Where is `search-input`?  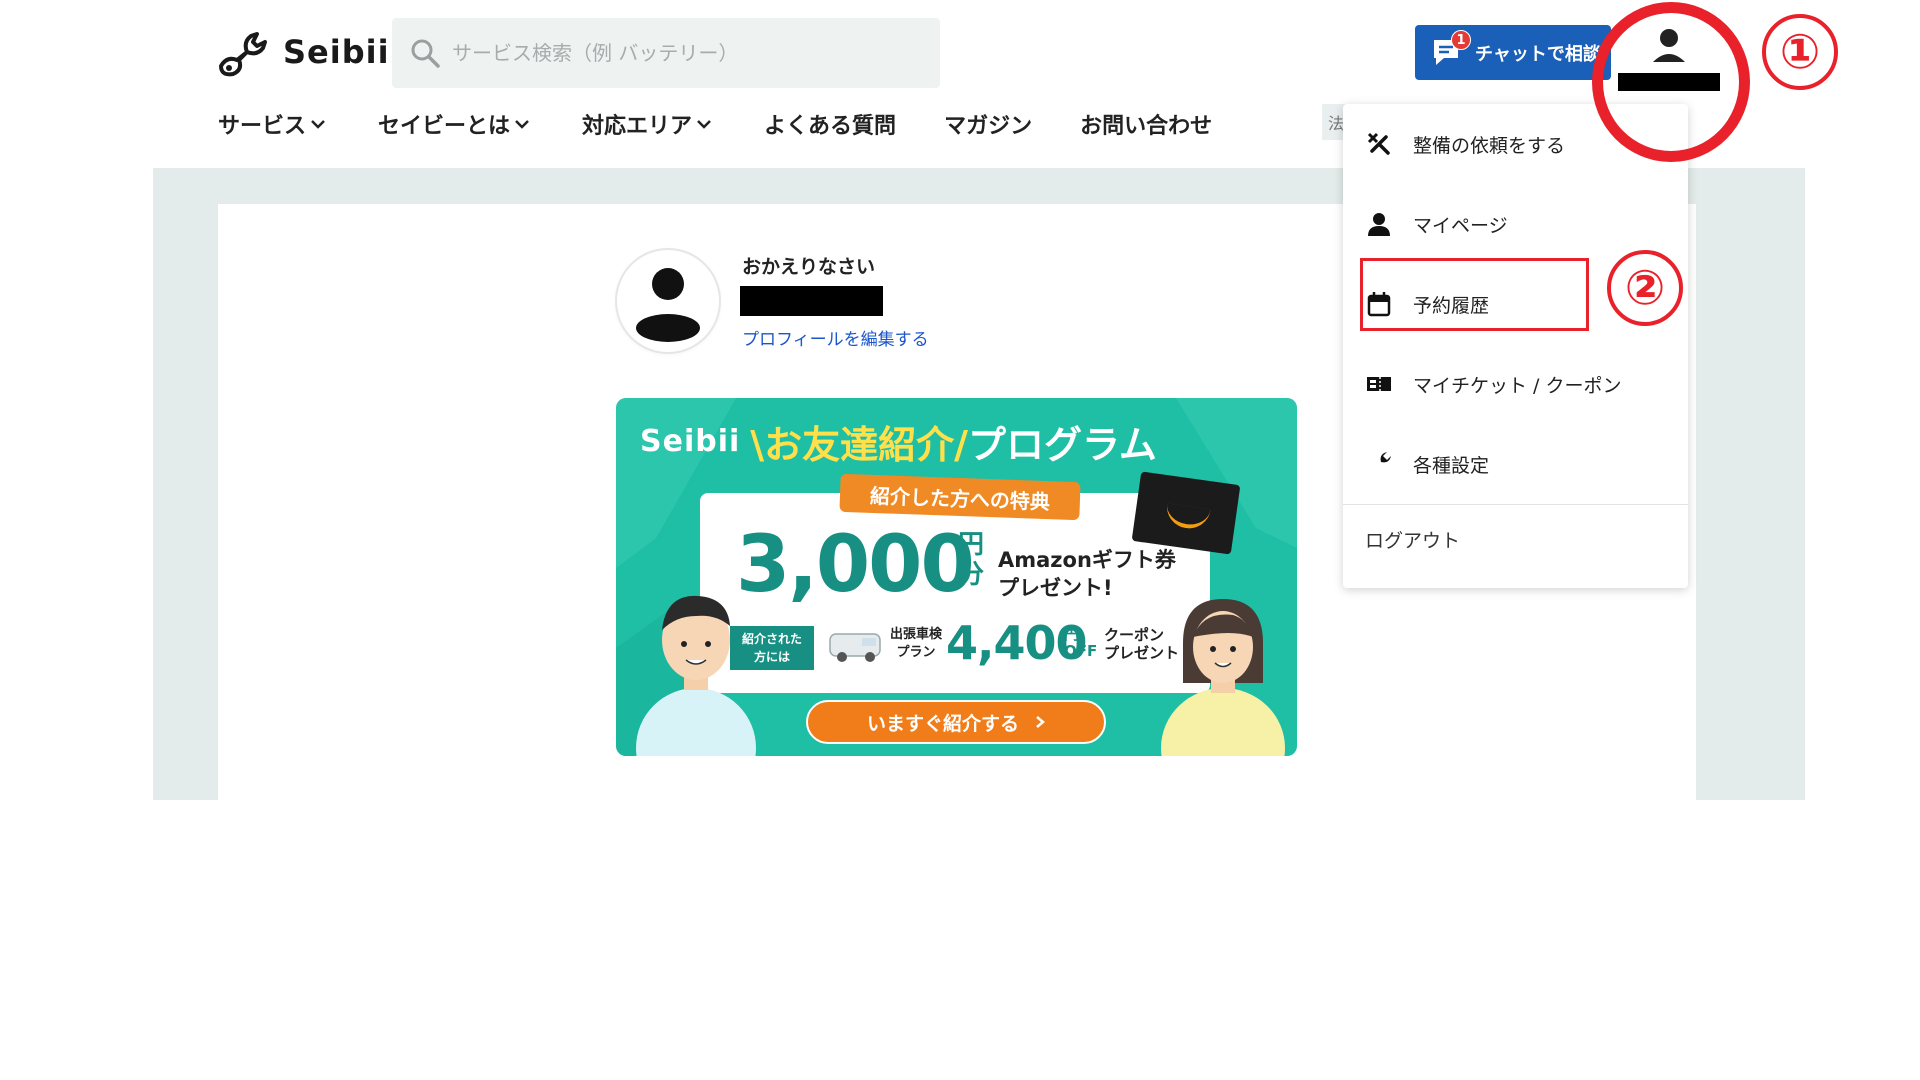
search-input is located at coordinates (687, 53).